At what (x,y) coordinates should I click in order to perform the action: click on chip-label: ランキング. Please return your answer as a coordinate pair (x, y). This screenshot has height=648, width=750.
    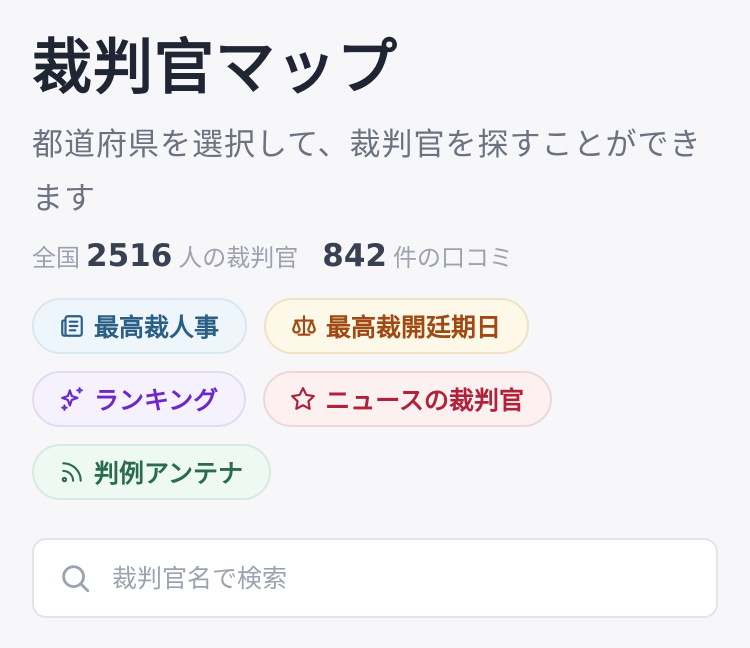
    Looking at the image, I should click on (156, 400).